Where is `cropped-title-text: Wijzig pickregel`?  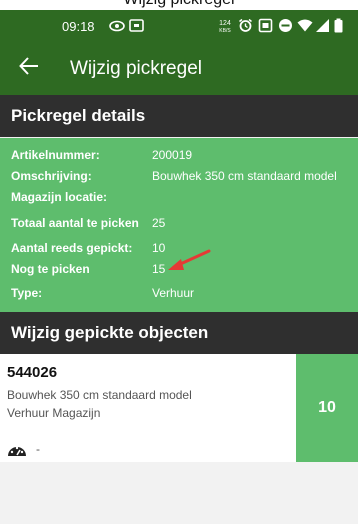 cropped-title-text: Wijzig pickregel is located at coordinates (178, 4).